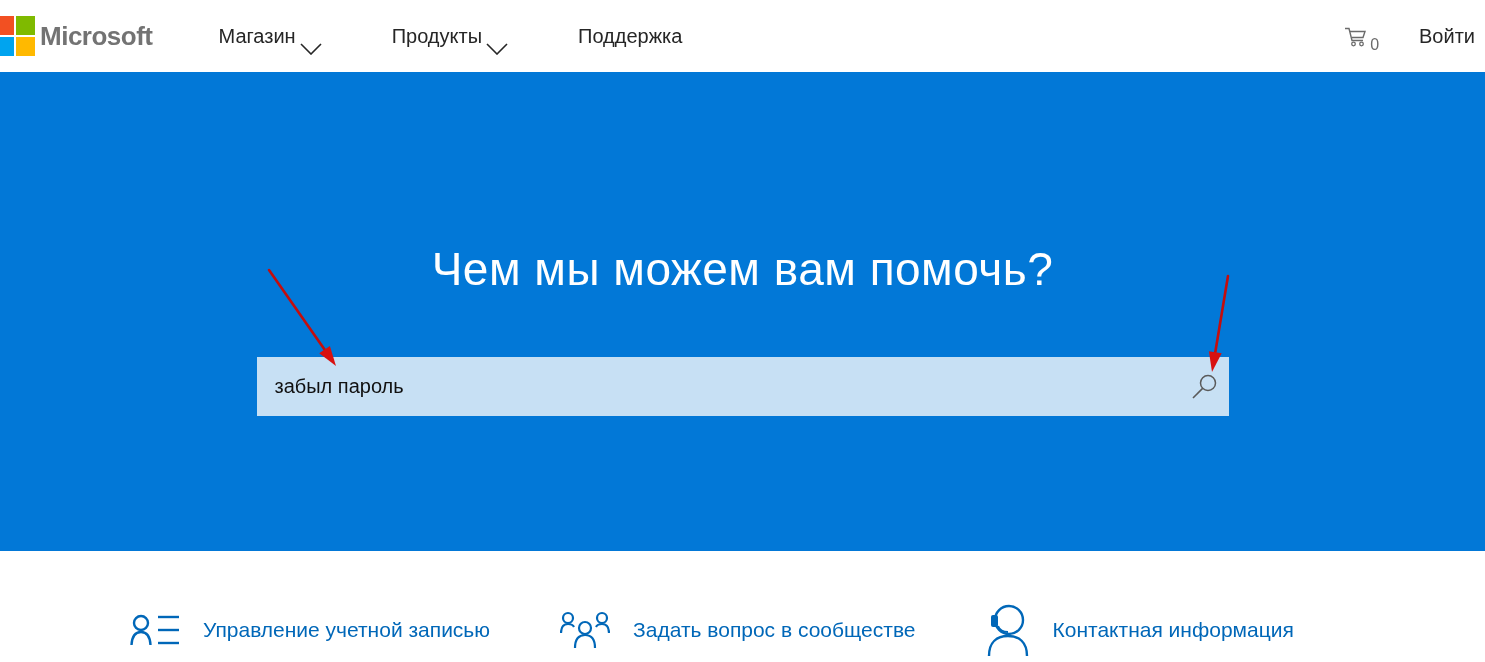  I want to click on help-link: Управление учетной записью, so click(347, 630).